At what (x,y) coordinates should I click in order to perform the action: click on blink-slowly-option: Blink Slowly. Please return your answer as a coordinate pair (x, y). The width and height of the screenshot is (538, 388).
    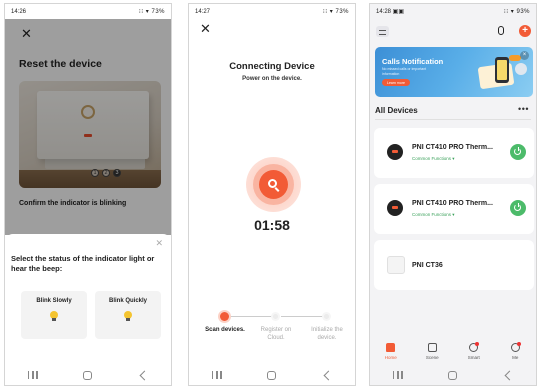
    Looking at the image, I should click on (54, 315).